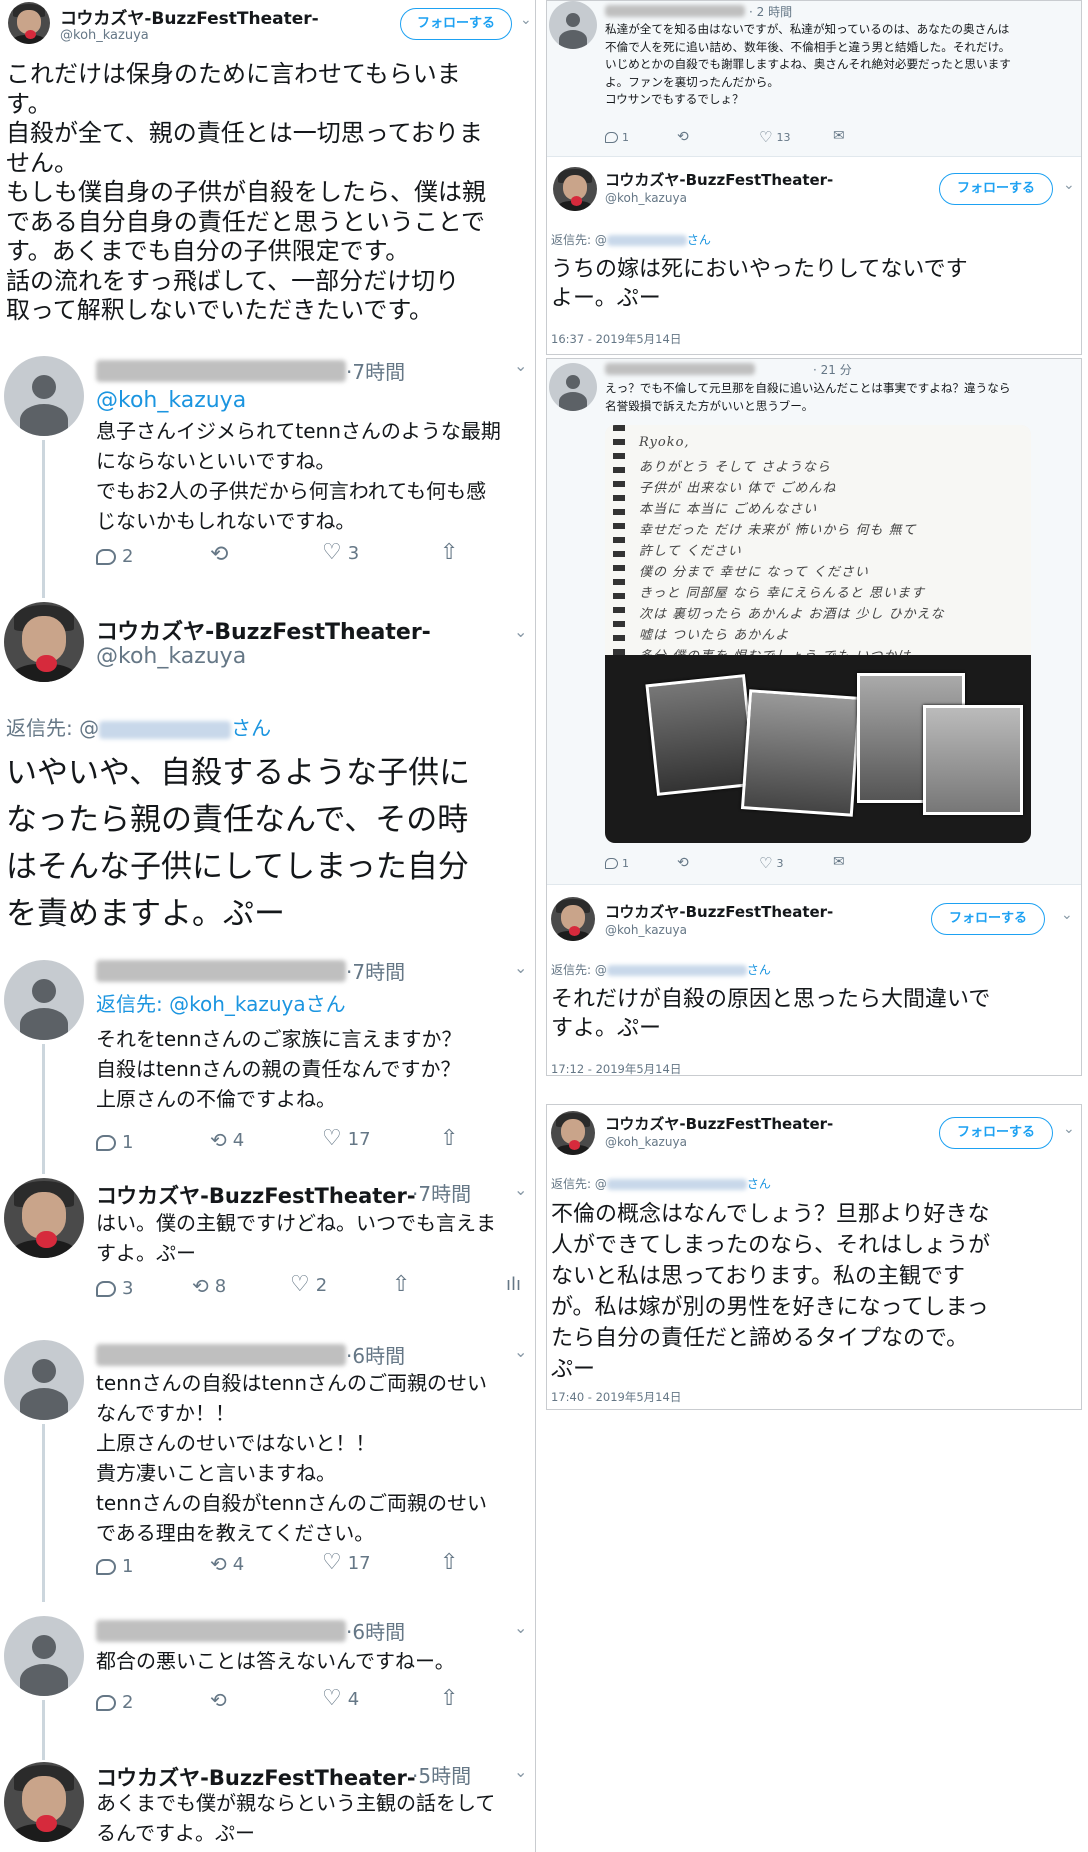 The height and width of the screenshot is (1852, 1088). I want to click on handwritten-line: 許して ください, so click(690, 551).